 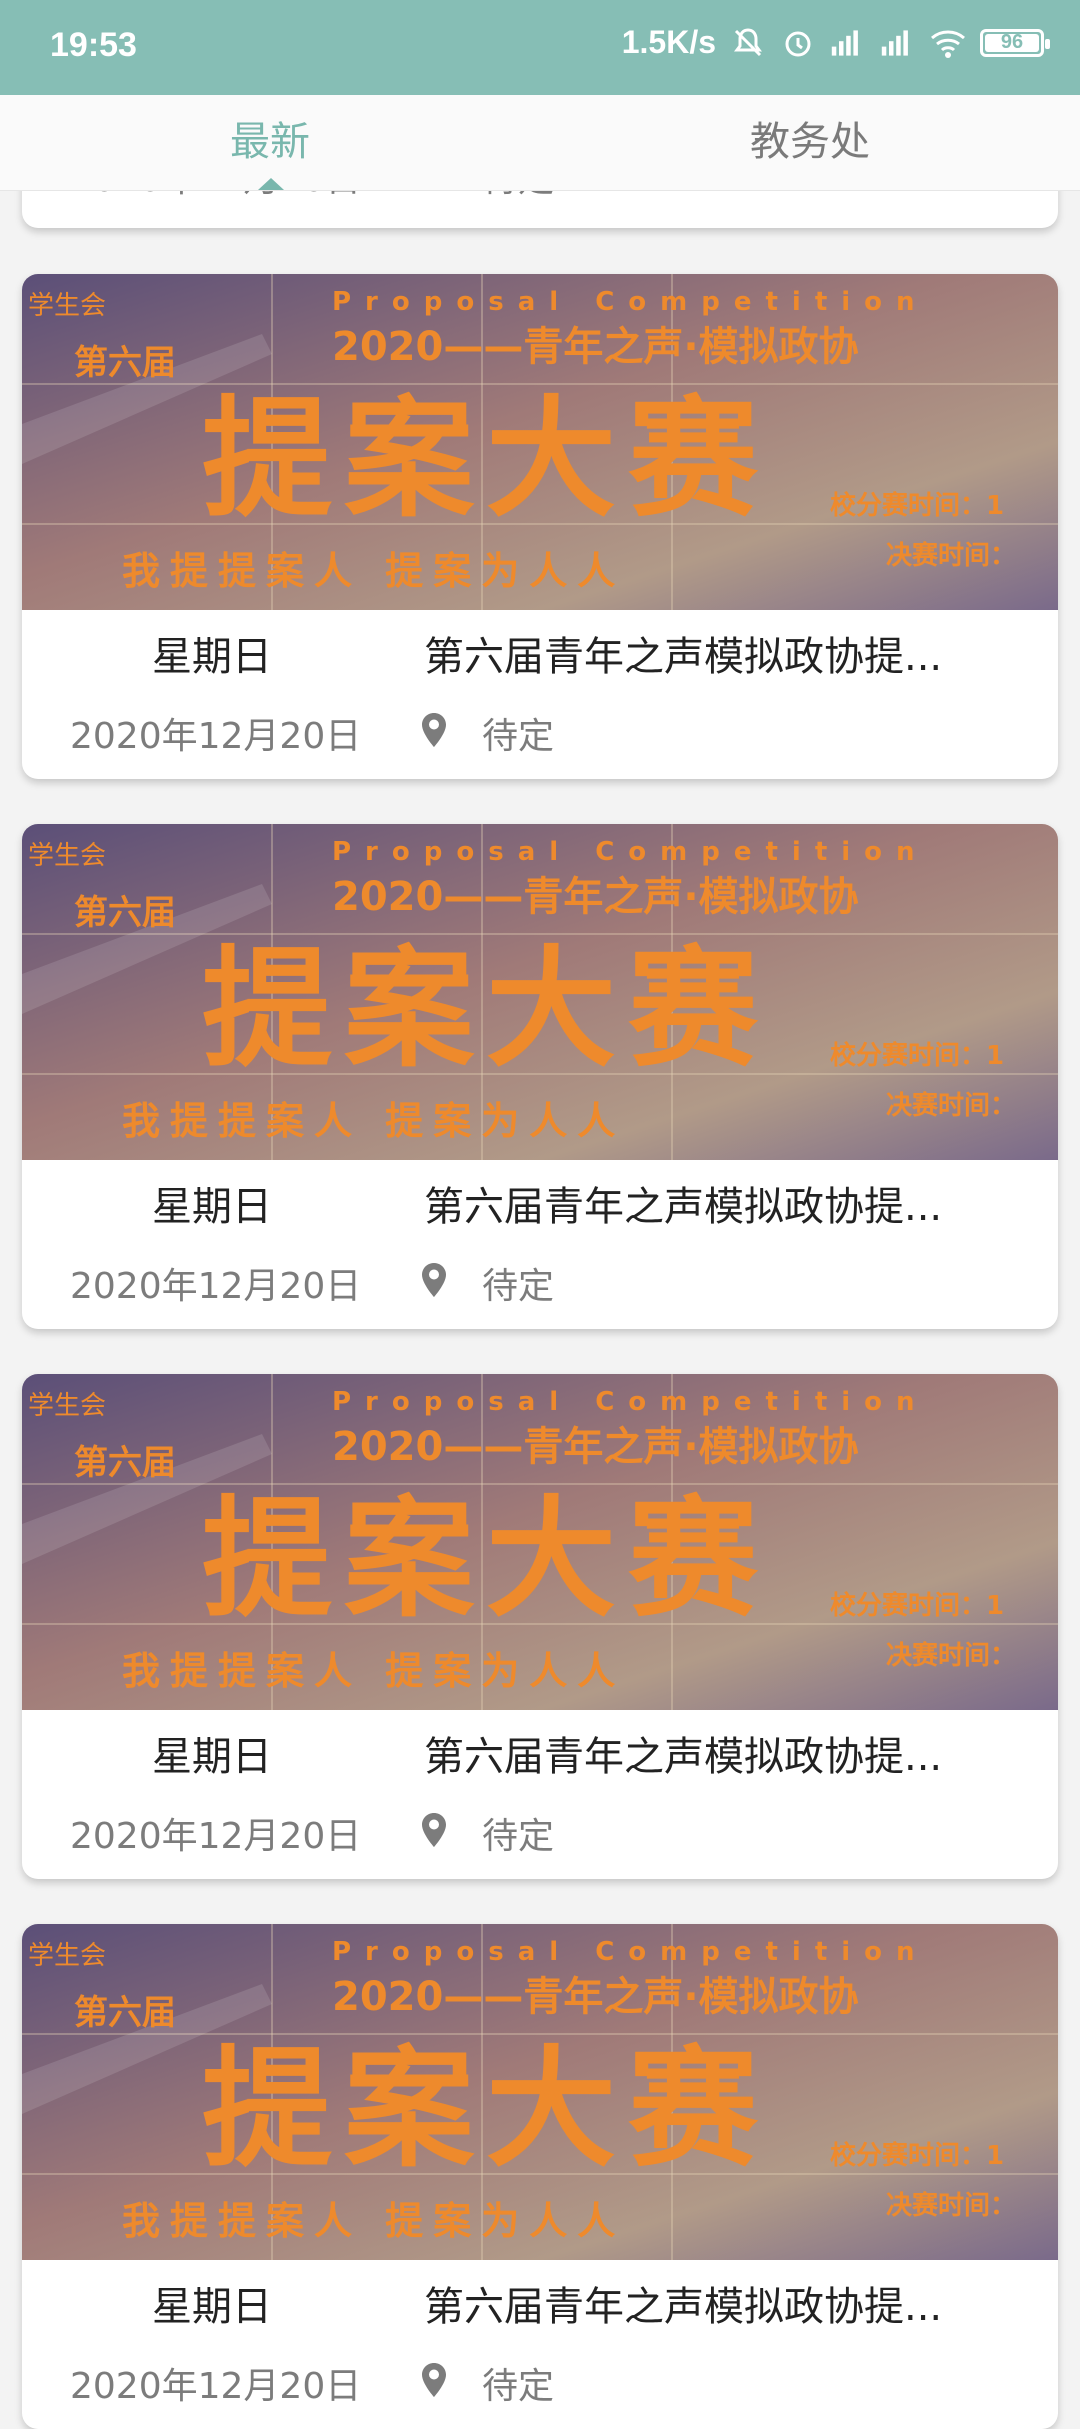 I want to click on tab-academic-office: 教务处, so click(x=810, y=142).